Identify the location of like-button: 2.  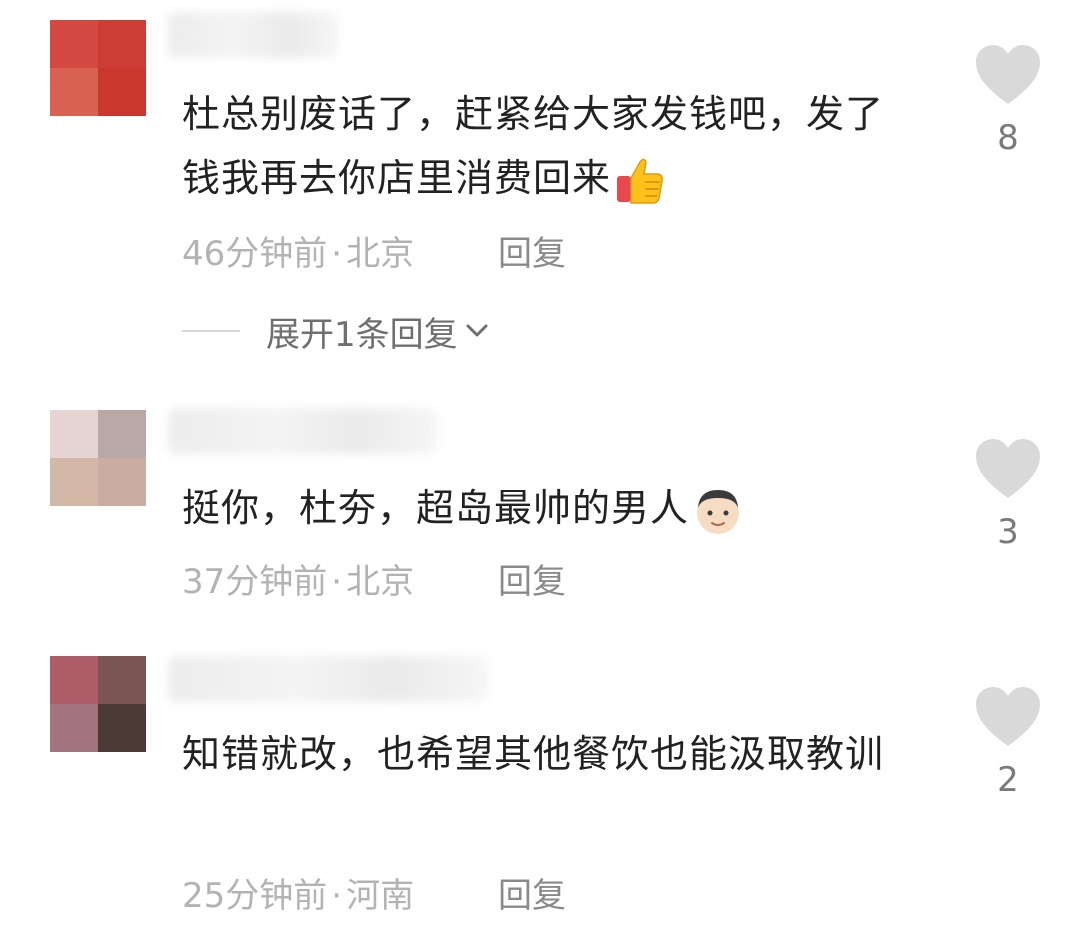
(1008, 743).